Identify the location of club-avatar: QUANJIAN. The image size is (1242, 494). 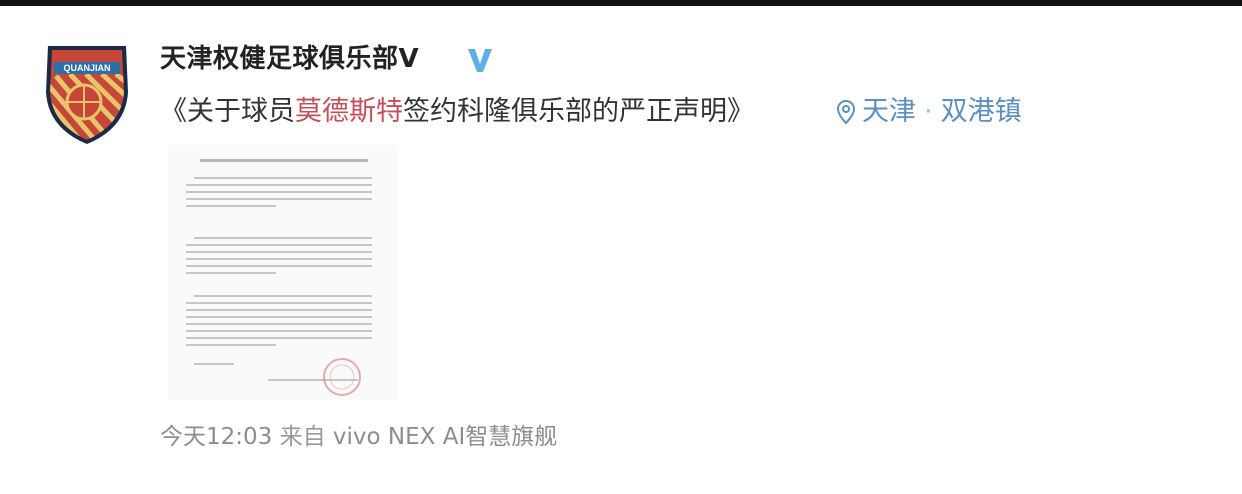
(87, 92).